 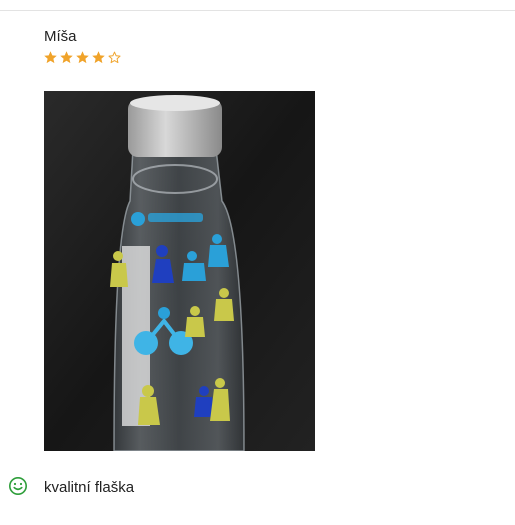 What do you see at coordinates (257, 10) in the screenshot?
I see `top-divider` at bounding box center [257, 10].